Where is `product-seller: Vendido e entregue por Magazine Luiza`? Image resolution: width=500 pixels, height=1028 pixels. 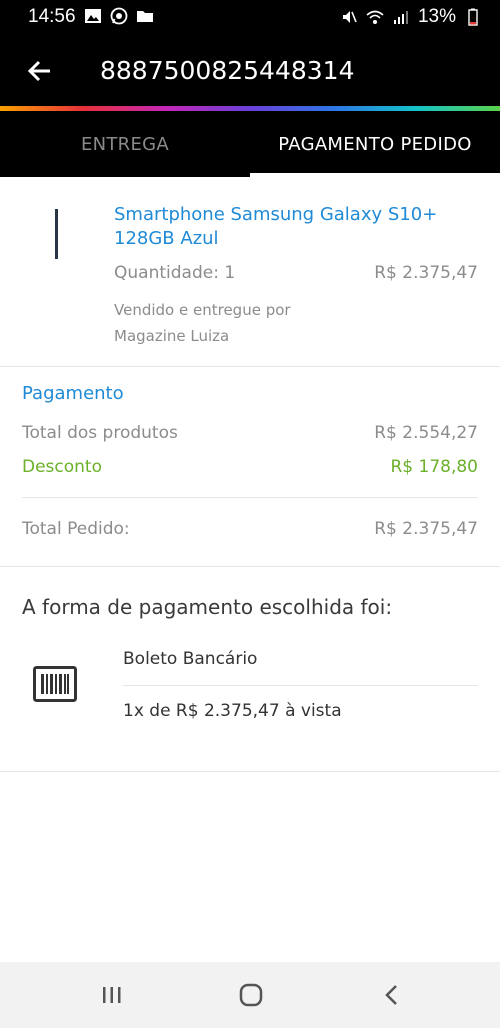
product-seller: Vendido e entregue por Magazine Luiza is located at coordinates (202, 323).